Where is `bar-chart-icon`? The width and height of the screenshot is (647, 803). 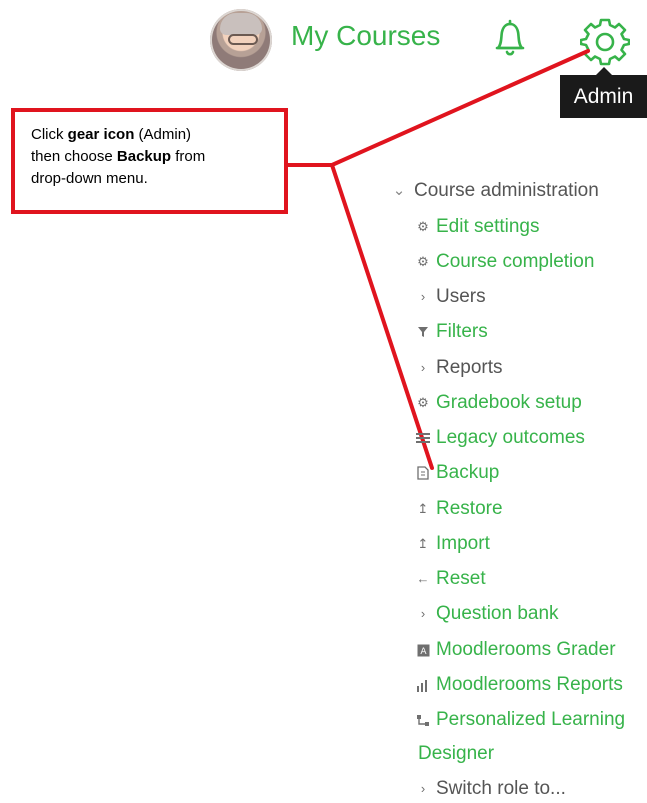 bar-chart-icon is located at coordinates (423, 685).